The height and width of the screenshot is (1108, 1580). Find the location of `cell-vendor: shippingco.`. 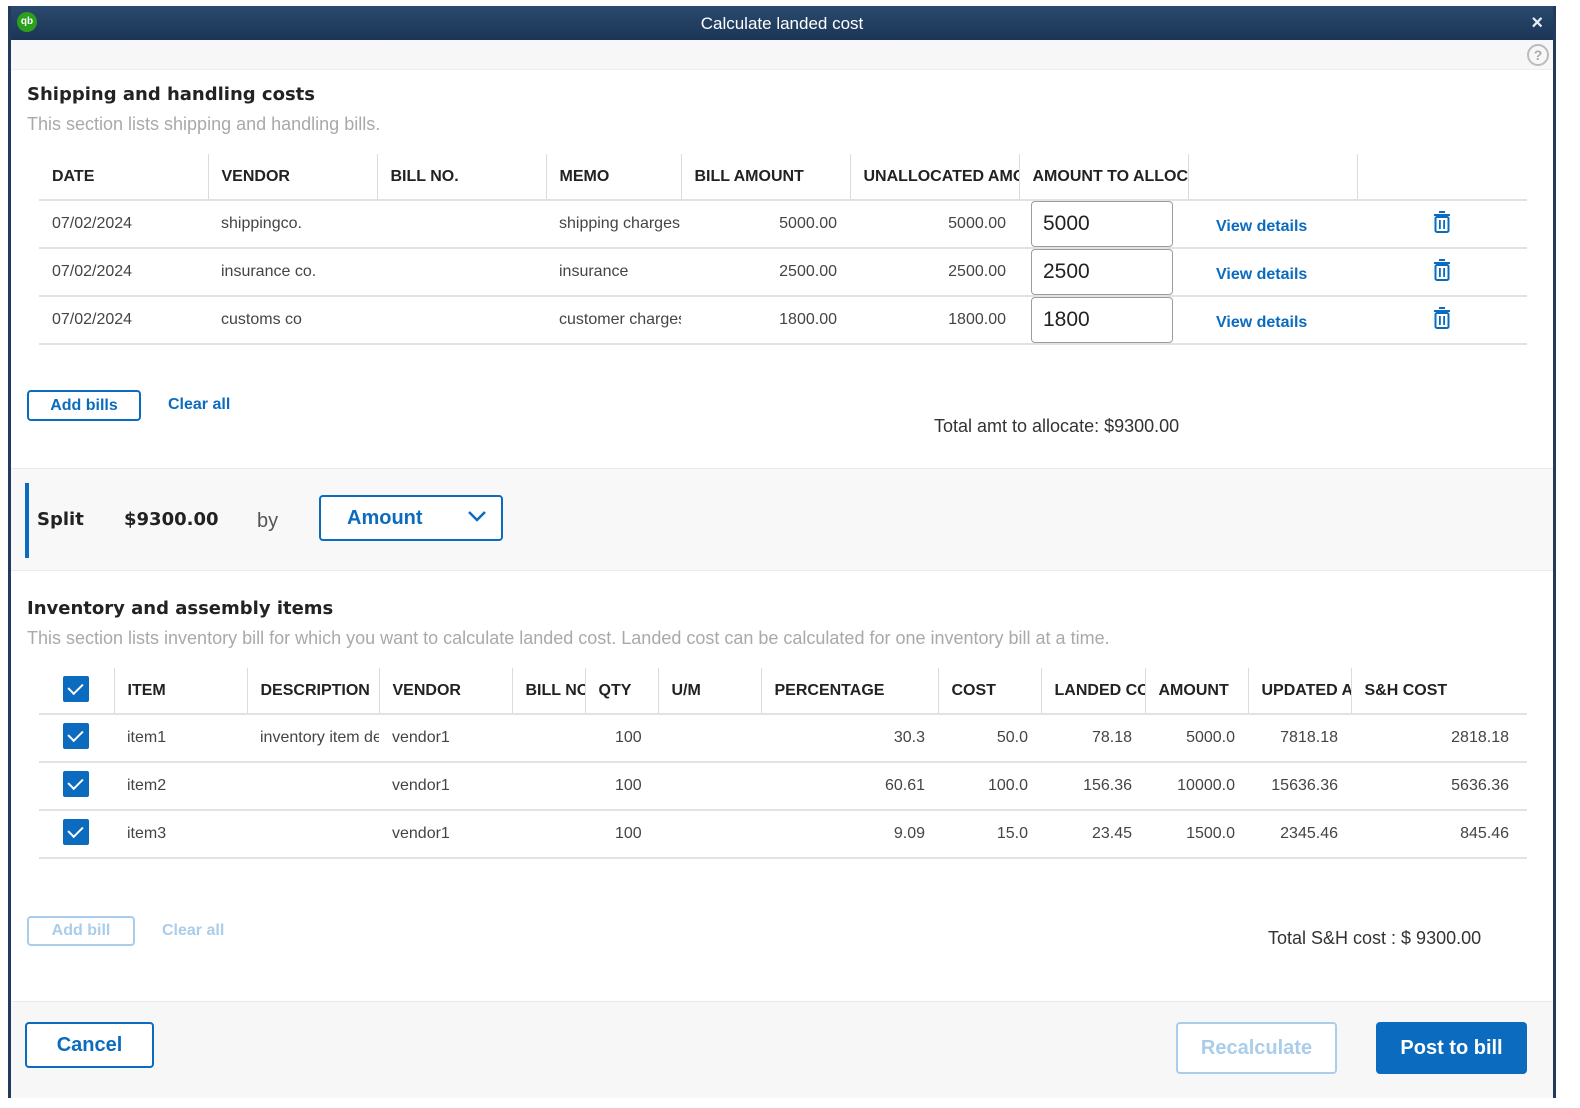

cell-vendor: shippingco. is located at coordinates (292, 223).